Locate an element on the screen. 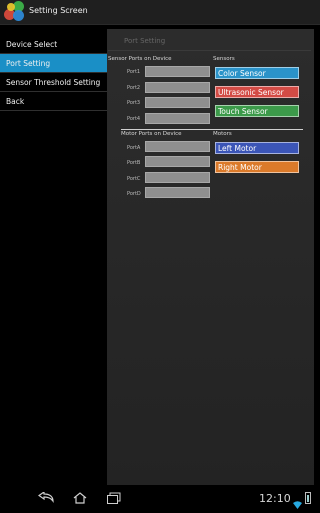 The image size is (320, 513). port2-slot is located at coordinates (177, 87).